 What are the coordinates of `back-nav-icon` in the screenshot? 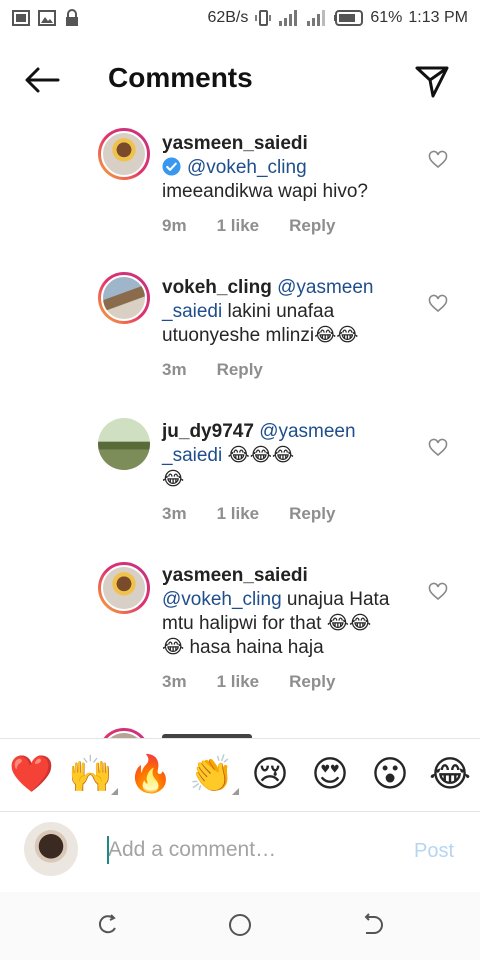 It's located at (373, 925).